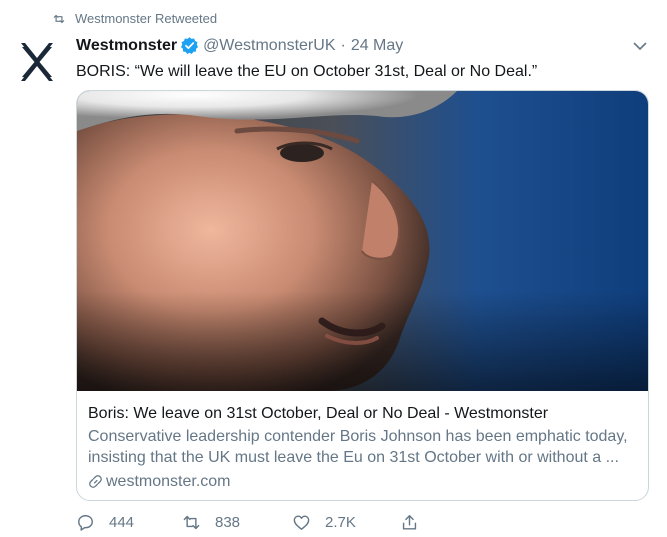  I want to click on tweet-header: Westmonster @WestmonsterUK · 24 May, so click(239, 45).